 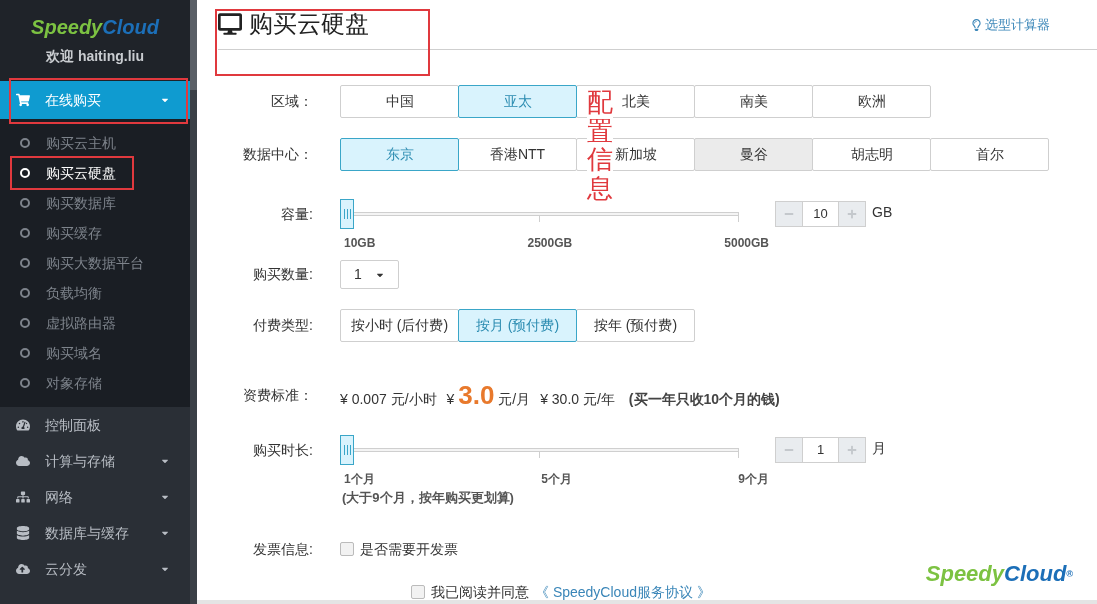 I want to click on quantity-select: 1, so click(x=369, y=275).